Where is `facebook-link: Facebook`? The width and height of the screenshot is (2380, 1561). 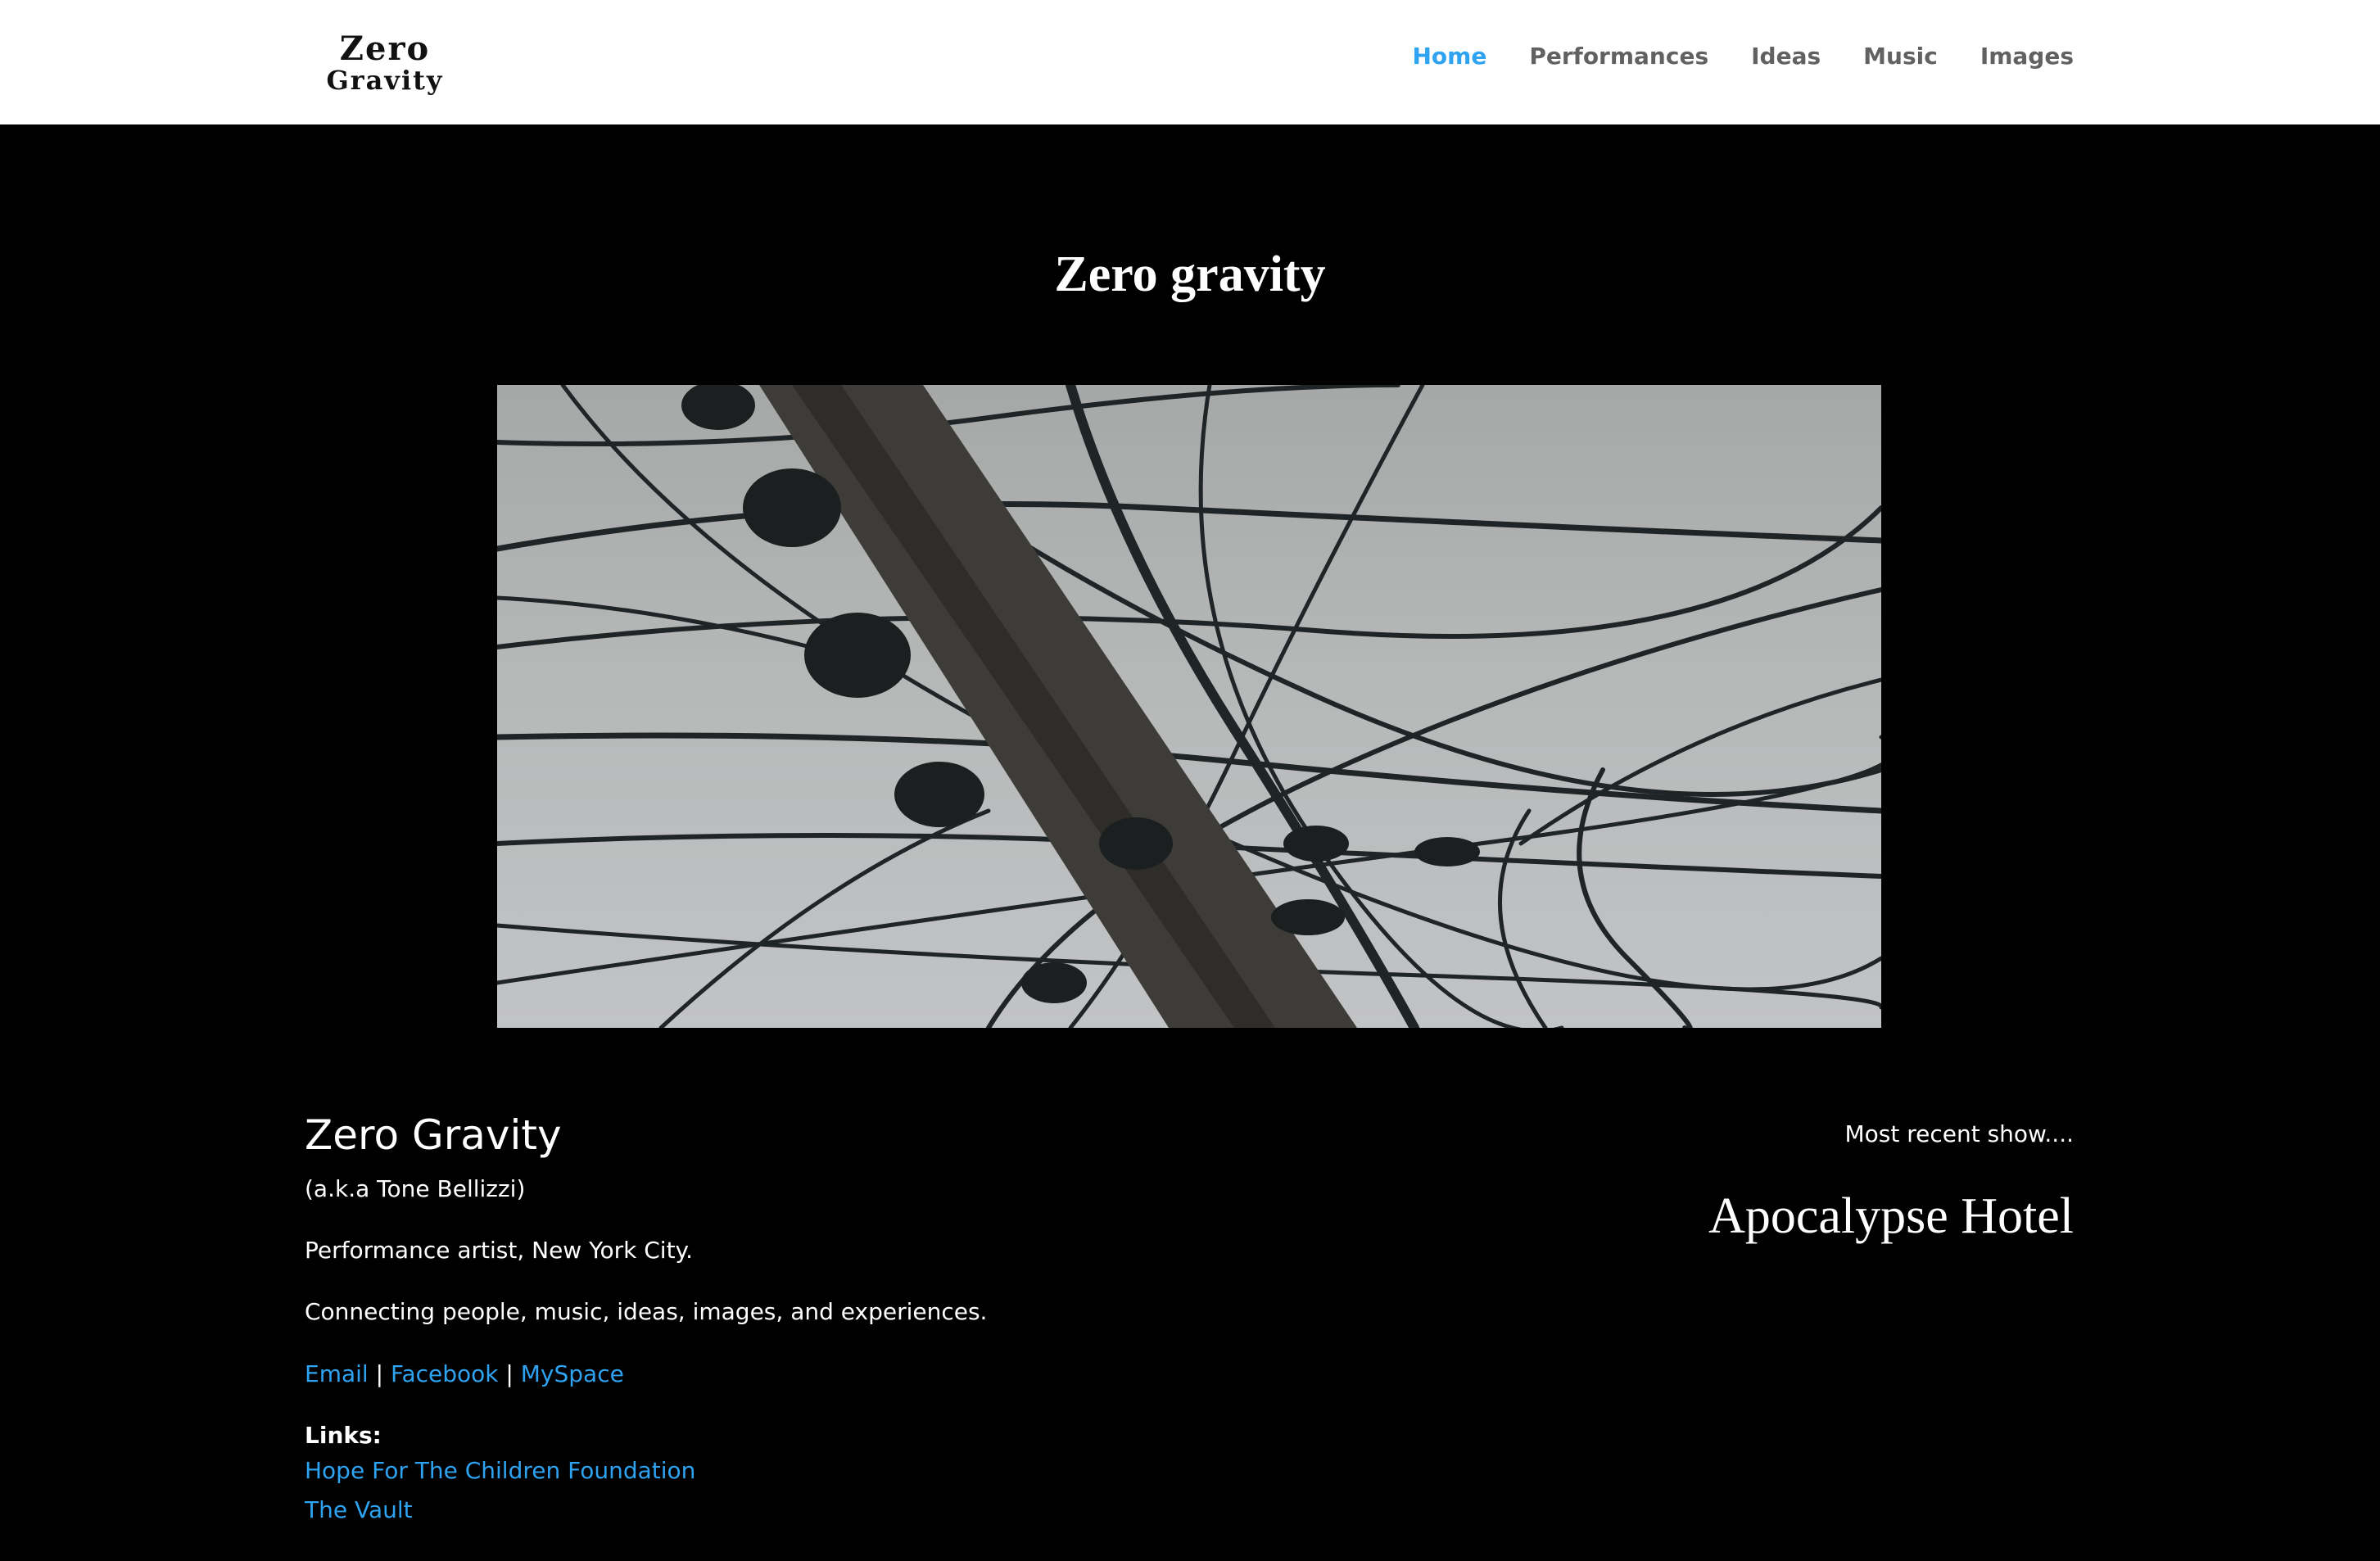
facebook-link: Facebook is located at coordinates (445, 1373).